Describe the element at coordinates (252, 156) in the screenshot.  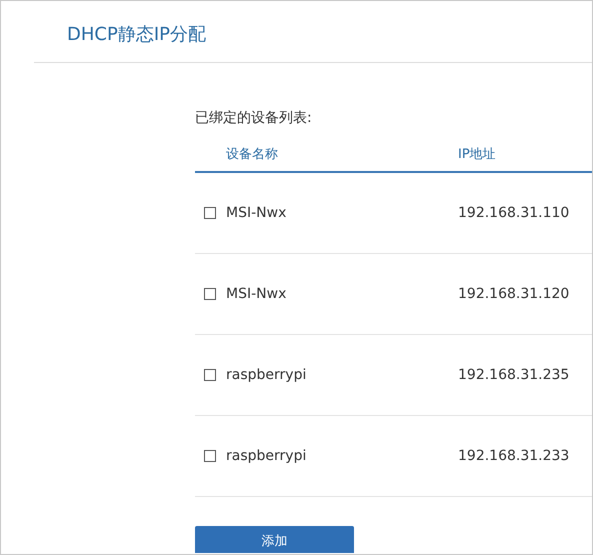
I see `column-header: 设备名称` at that location.